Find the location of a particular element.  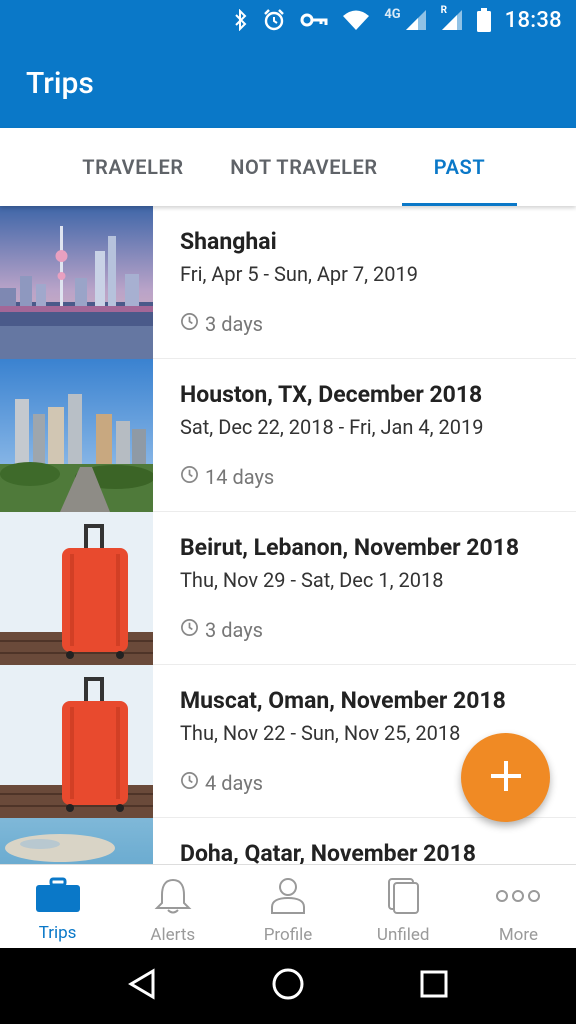

page-title: Trips is located at coordinates (60, 83).